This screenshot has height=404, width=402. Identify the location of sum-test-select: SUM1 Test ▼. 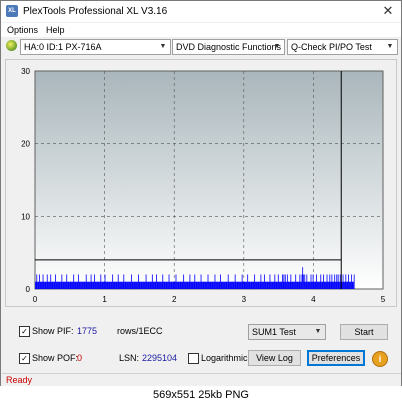
(287, 332).